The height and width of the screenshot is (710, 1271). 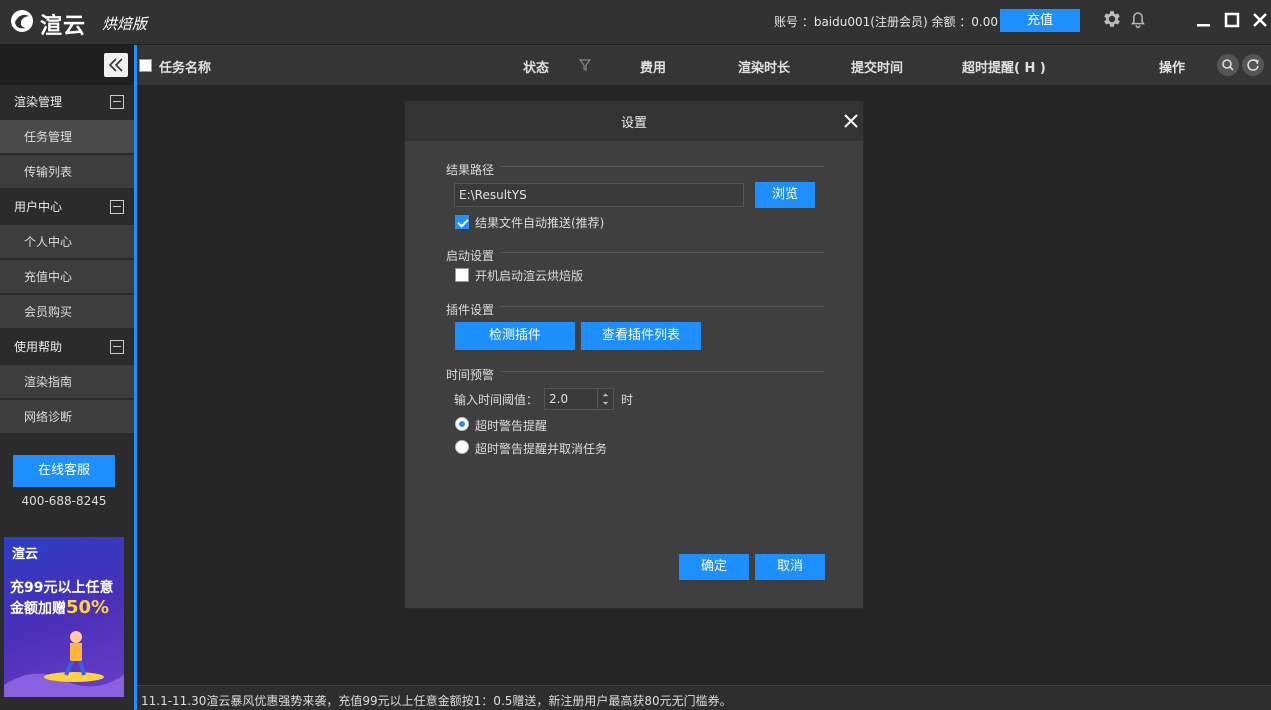 I want to click on online-service-button: 在线客服, so click(x=64, y=471).